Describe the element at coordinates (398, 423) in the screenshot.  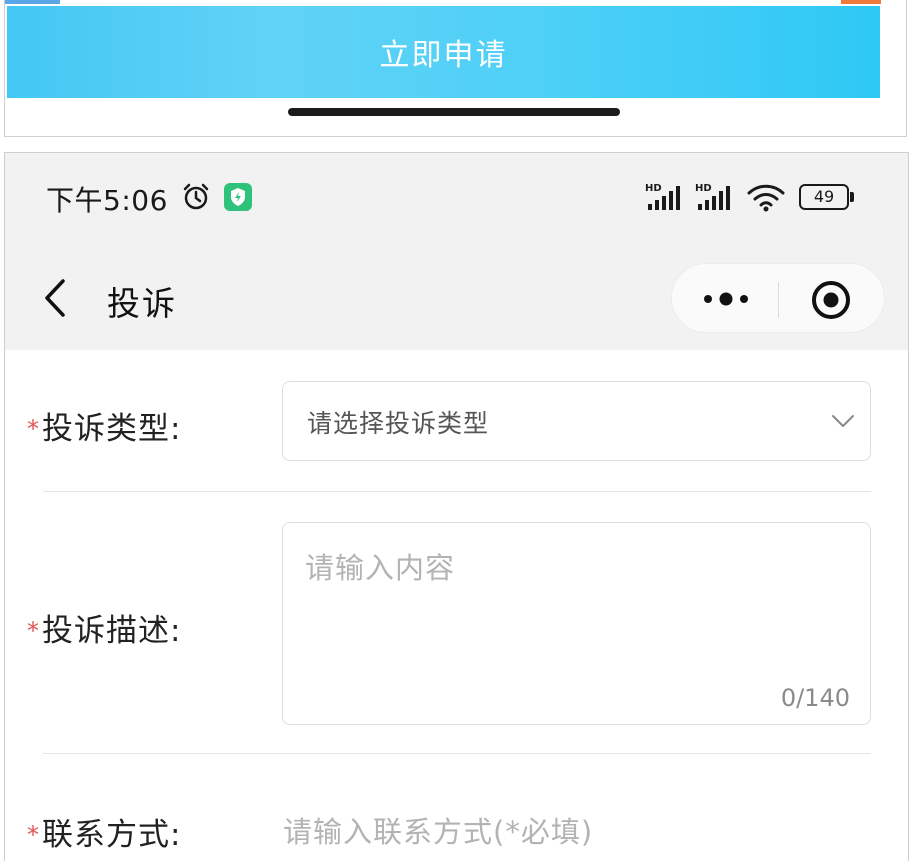
I see `complaint-type-placeholder: 请选择投诉类型` at that location.